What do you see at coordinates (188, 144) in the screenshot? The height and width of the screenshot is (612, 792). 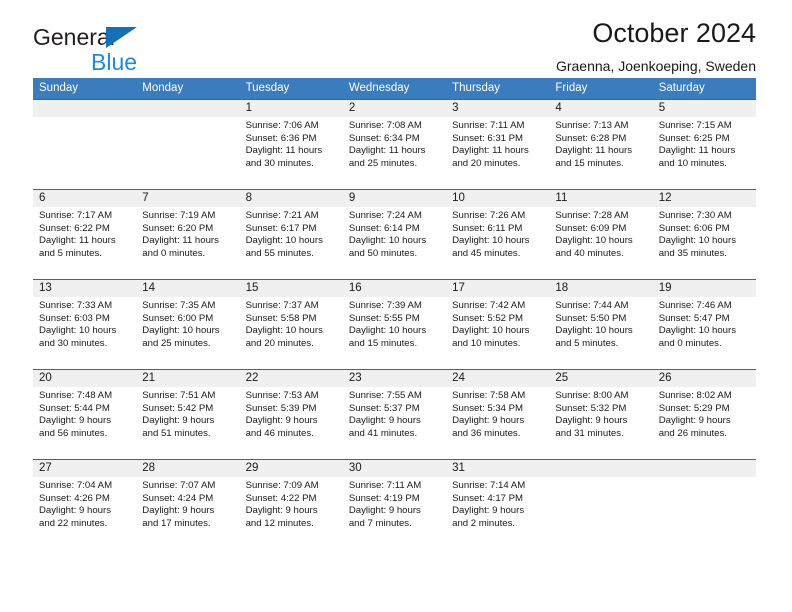 I see `day-cell-empty` at bounding box center [188, 144].